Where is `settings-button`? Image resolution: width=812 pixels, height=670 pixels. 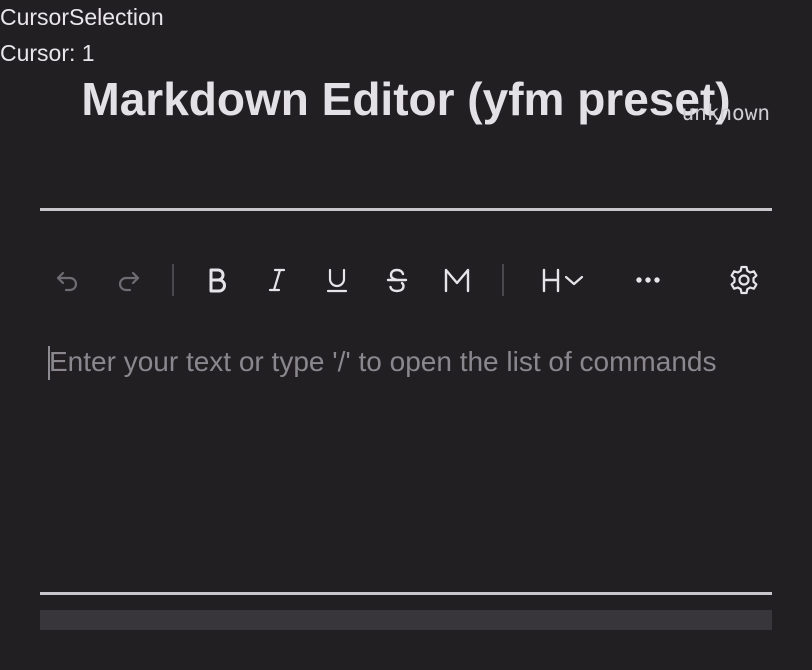 settings-button is located at coordinates (744, 280).